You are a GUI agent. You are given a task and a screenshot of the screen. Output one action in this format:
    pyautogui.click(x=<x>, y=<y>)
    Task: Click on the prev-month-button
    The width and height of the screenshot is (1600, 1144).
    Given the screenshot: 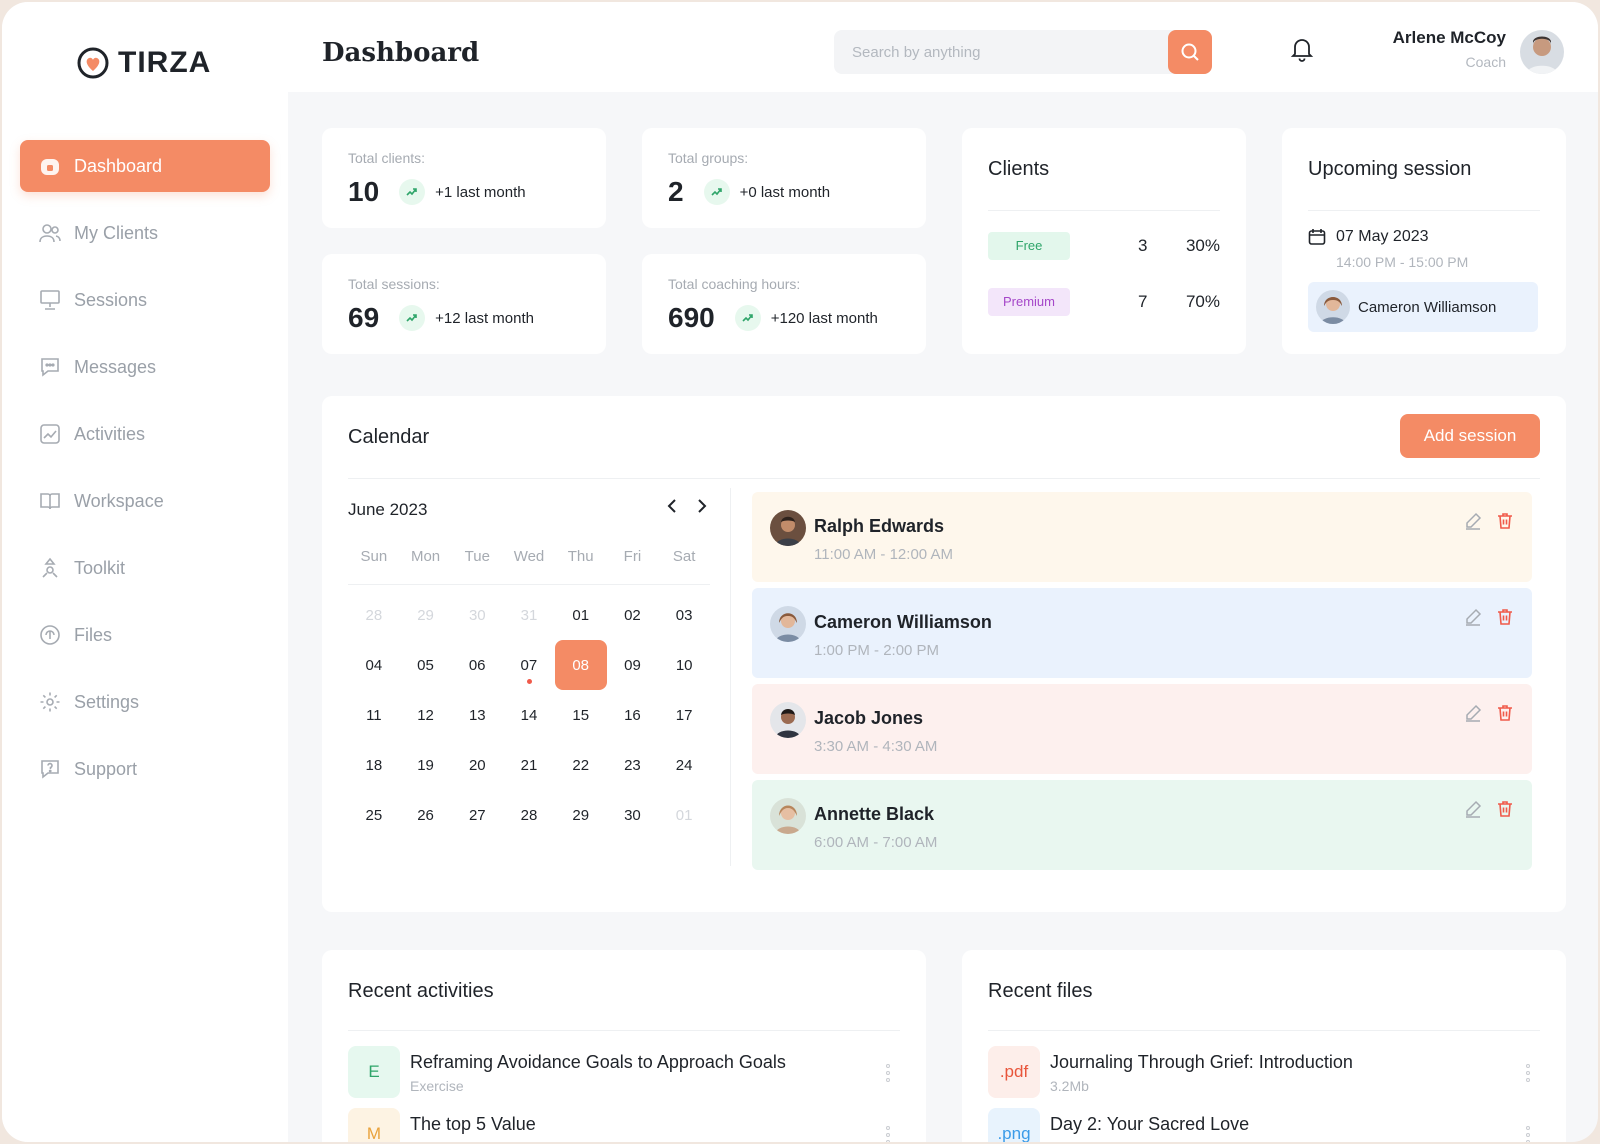 What is the action you would take?
    pyautogui.click(x=672, y=508)
    